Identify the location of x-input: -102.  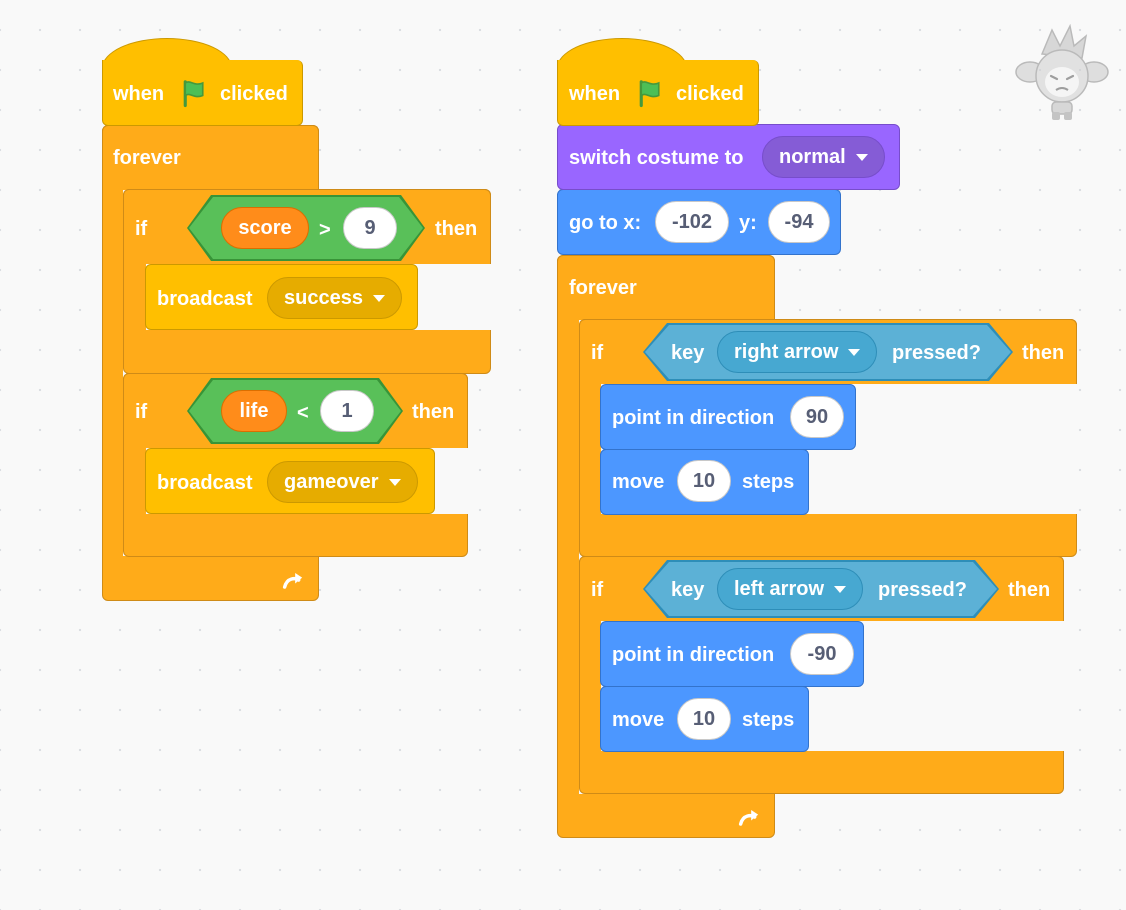
(692, 222).